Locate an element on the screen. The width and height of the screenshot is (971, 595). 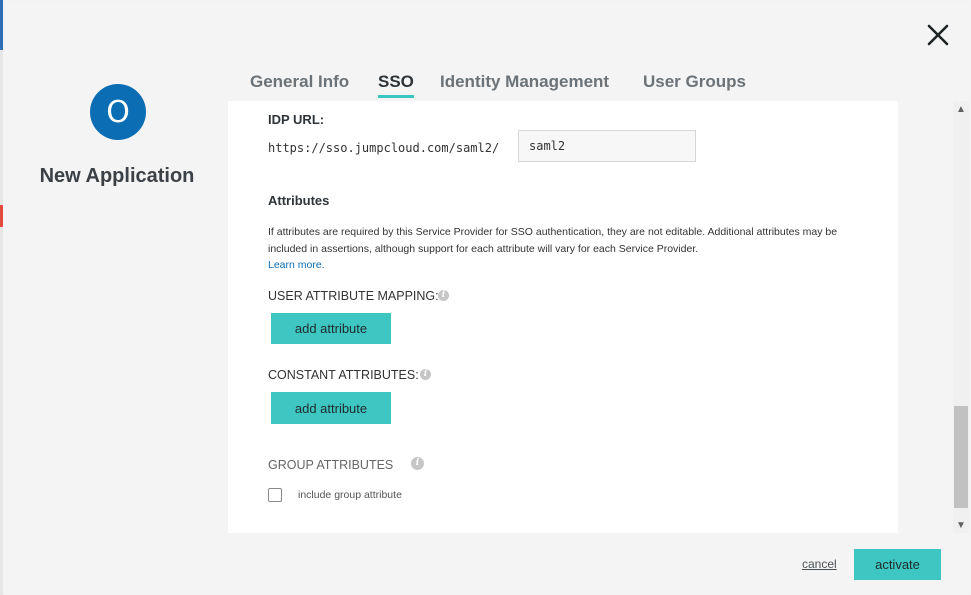
app-name: New Application is located at coordinates (117, 176).